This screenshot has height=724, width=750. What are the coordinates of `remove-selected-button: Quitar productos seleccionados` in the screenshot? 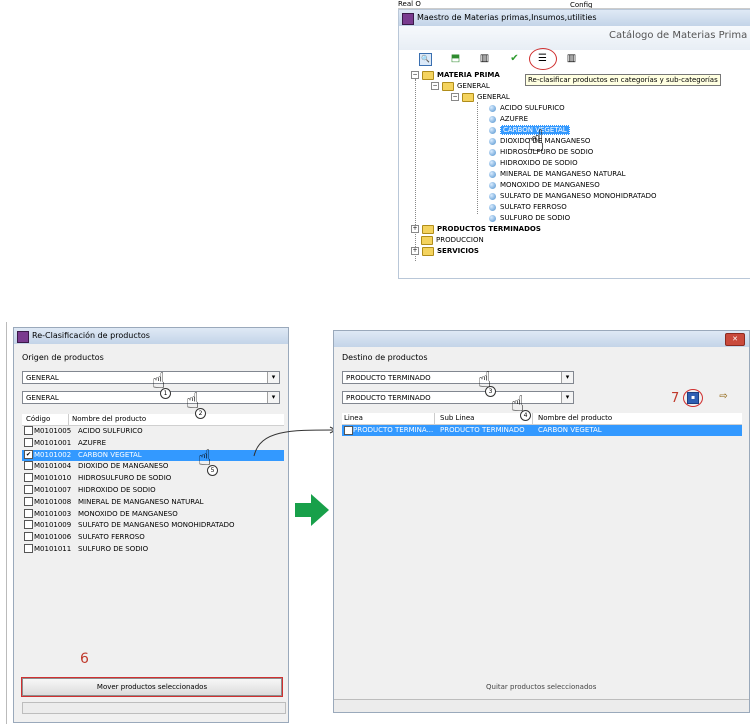 It's located at (541, 687).